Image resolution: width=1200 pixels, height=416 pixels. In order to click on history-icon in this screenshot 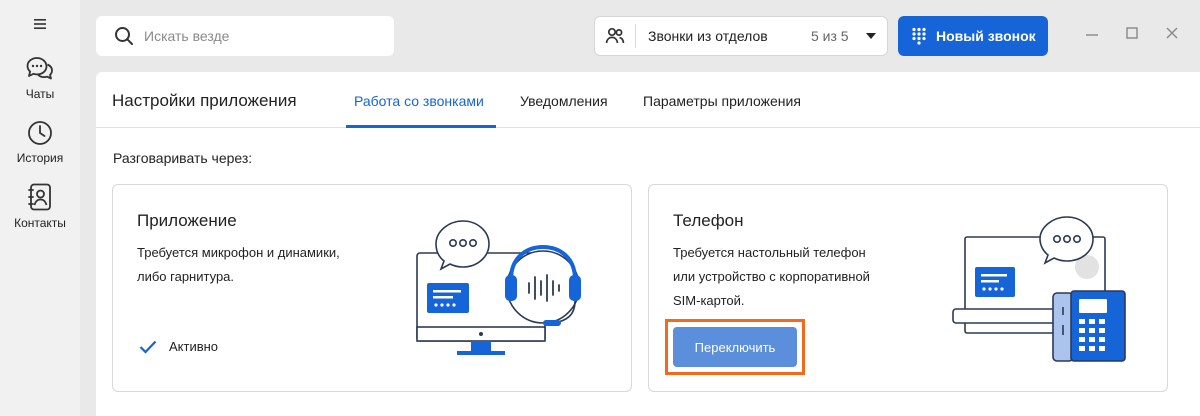, I will do `click(40, 133)`.